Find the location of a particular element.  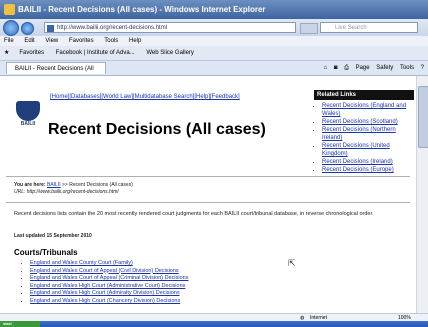

menu-view: View is located at coordinates (51, 41).